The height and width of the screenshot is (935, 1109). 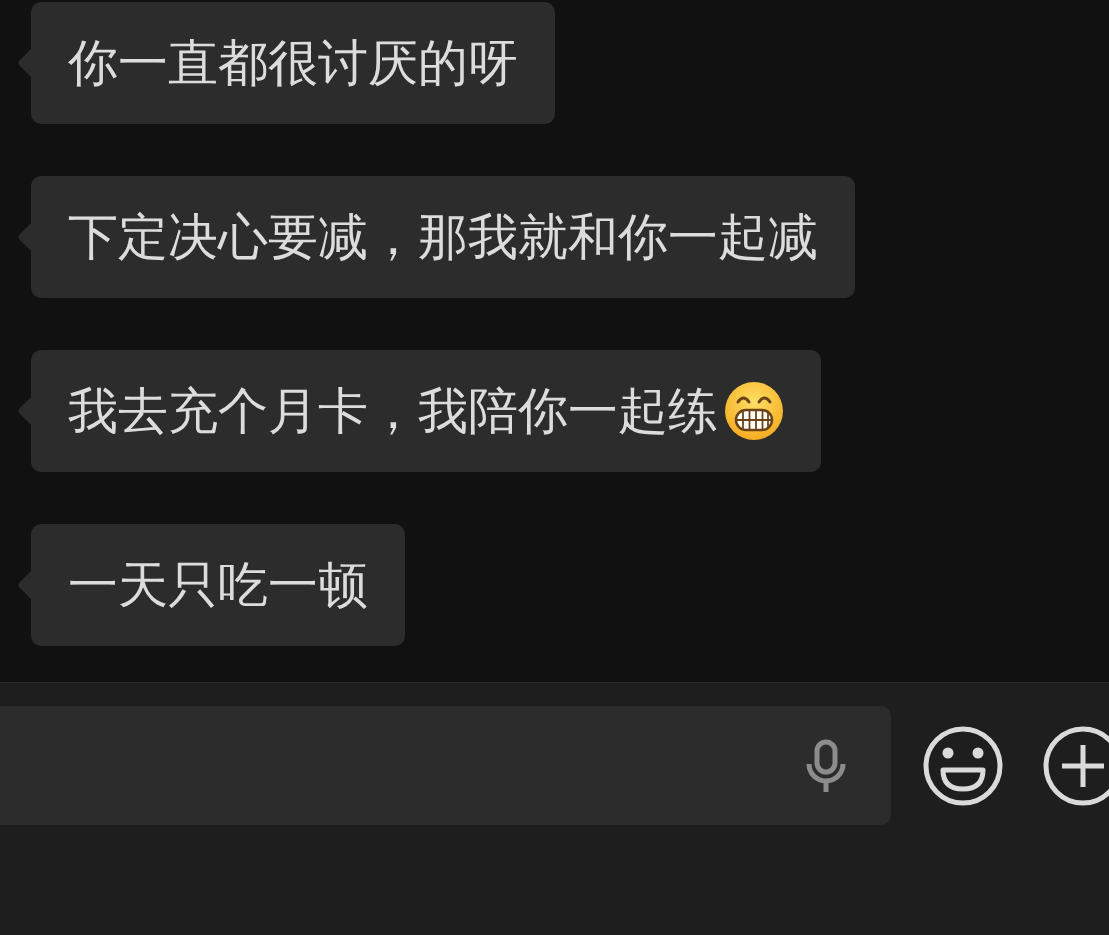 I want to click on message-input-field, so click(x=445, y=765).